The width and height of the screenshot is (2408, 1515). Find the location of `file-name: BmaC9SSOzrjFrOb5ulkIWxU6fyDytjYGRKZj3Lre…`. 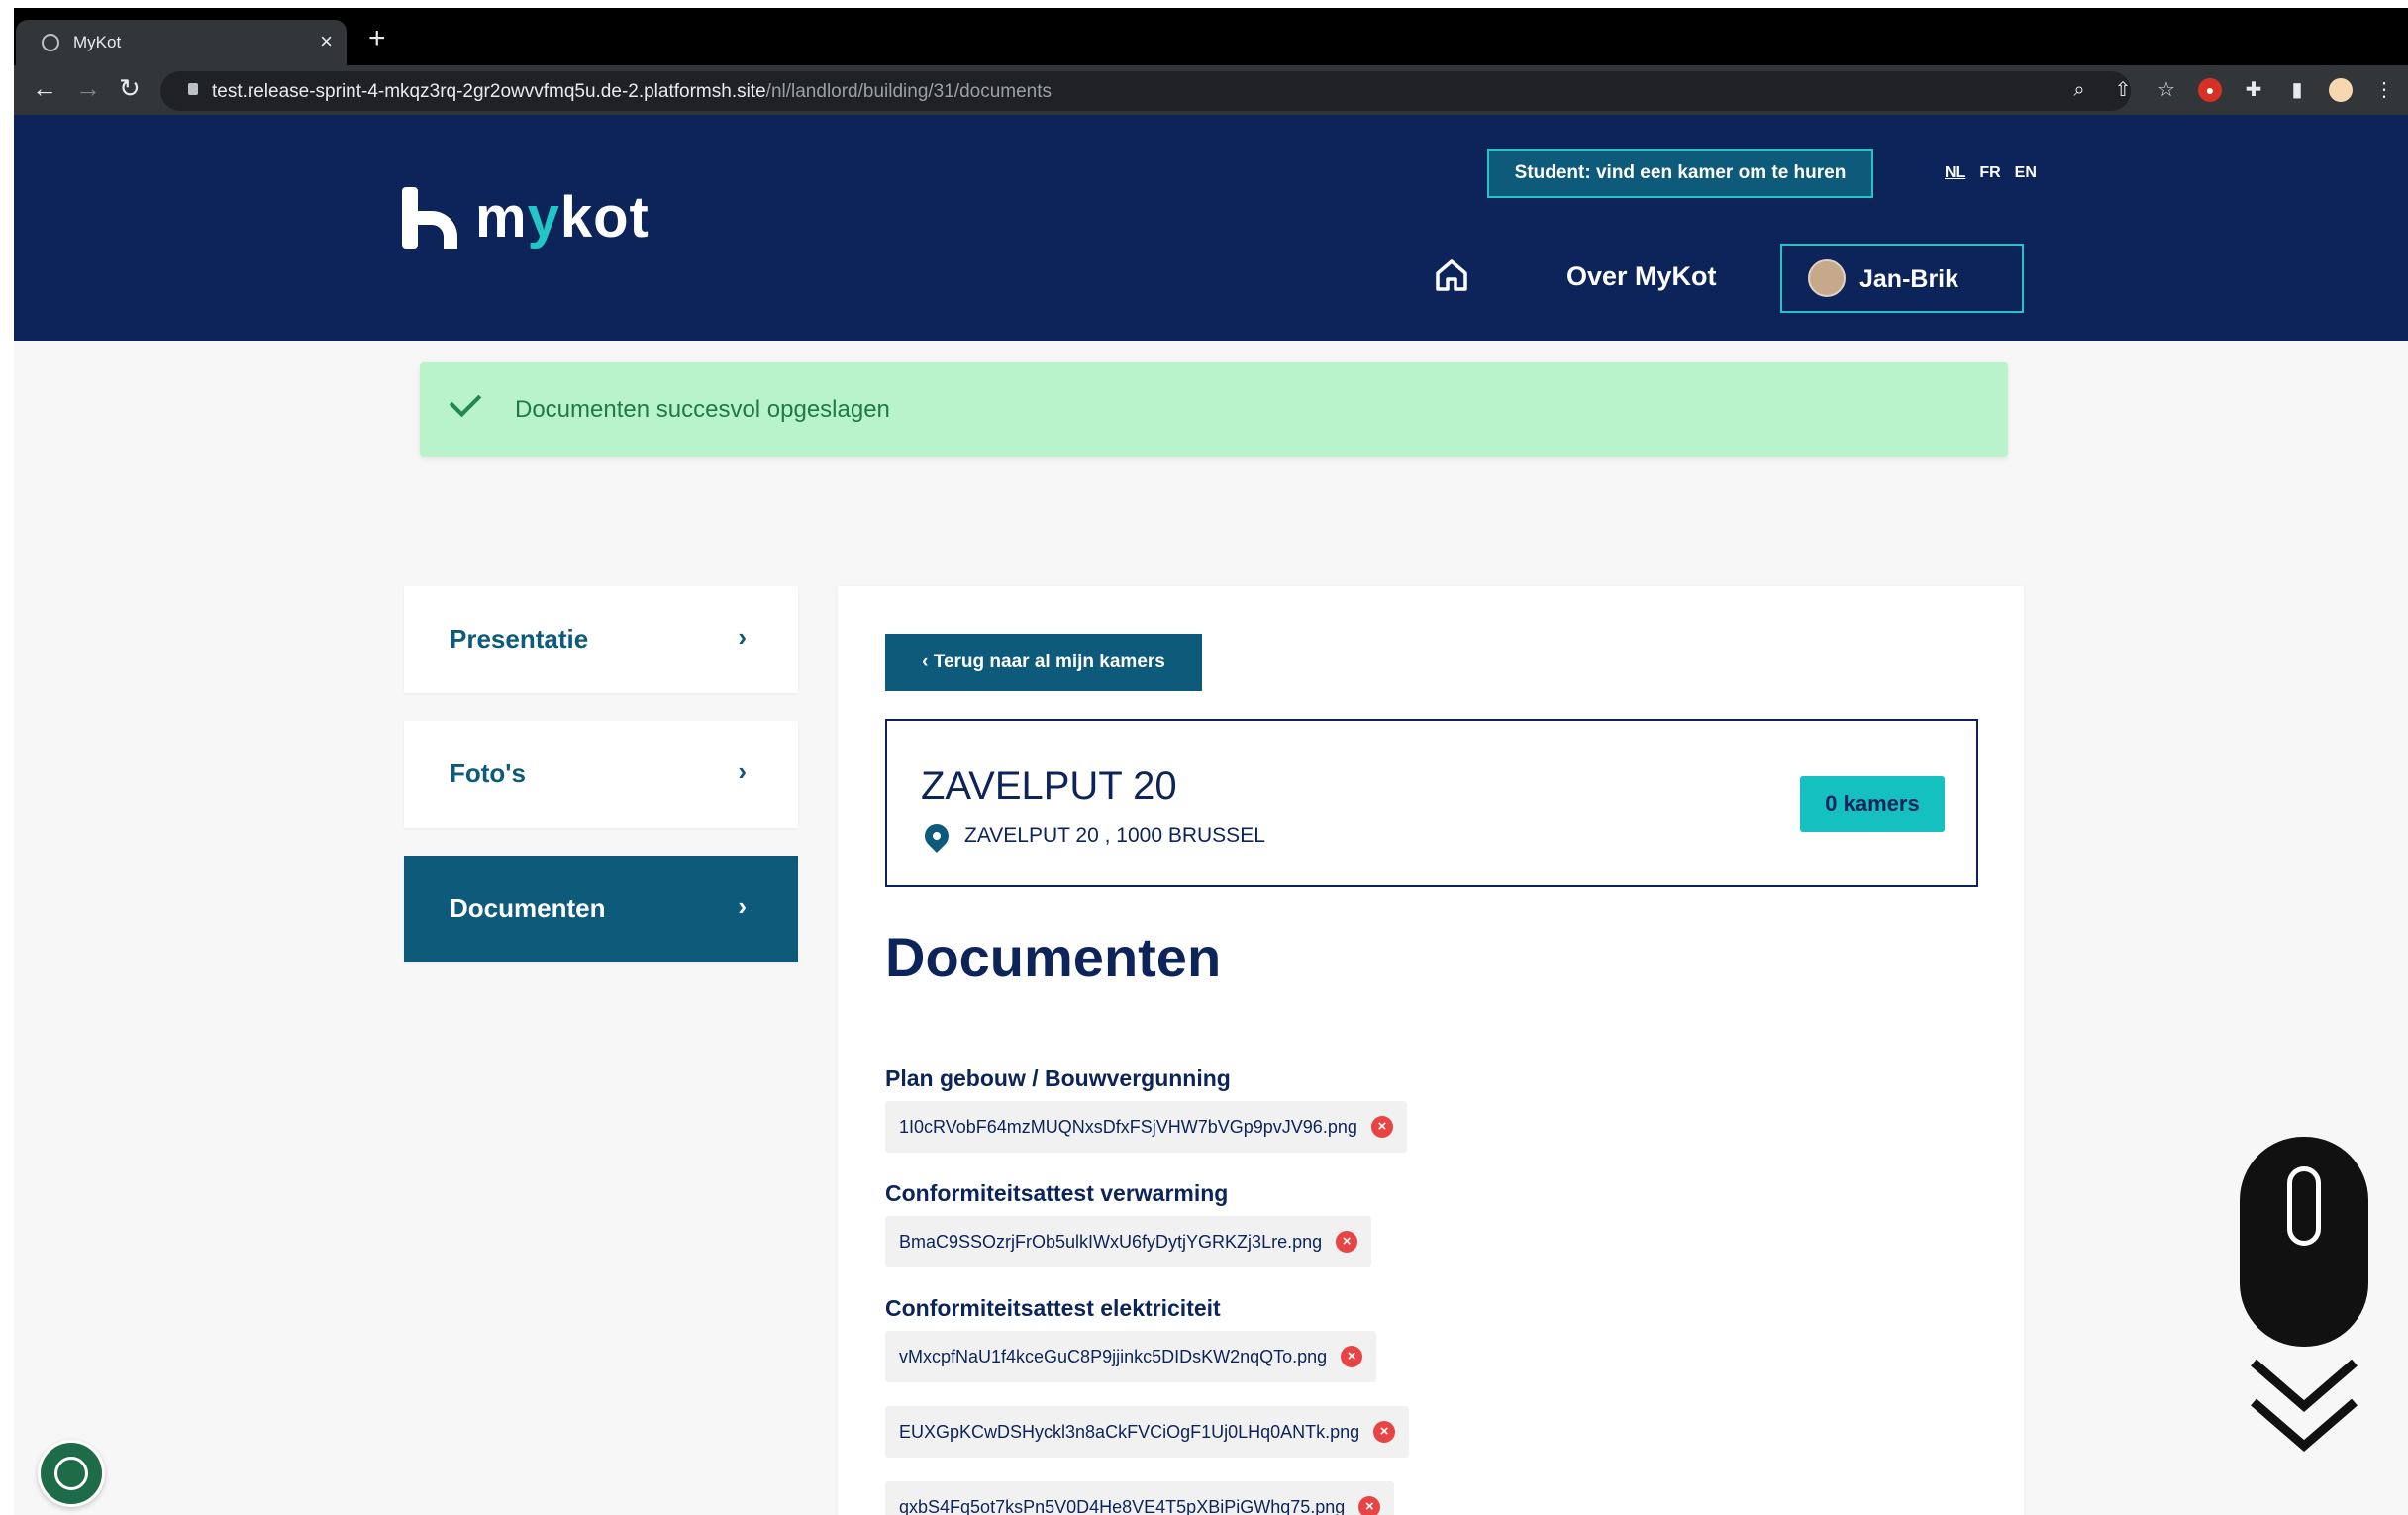

file-name: BmaC9SSOzrjFrOb5ulkIWxU6fyDytjYGRKZj3Lre… is located at coordinates (1110, 1243).